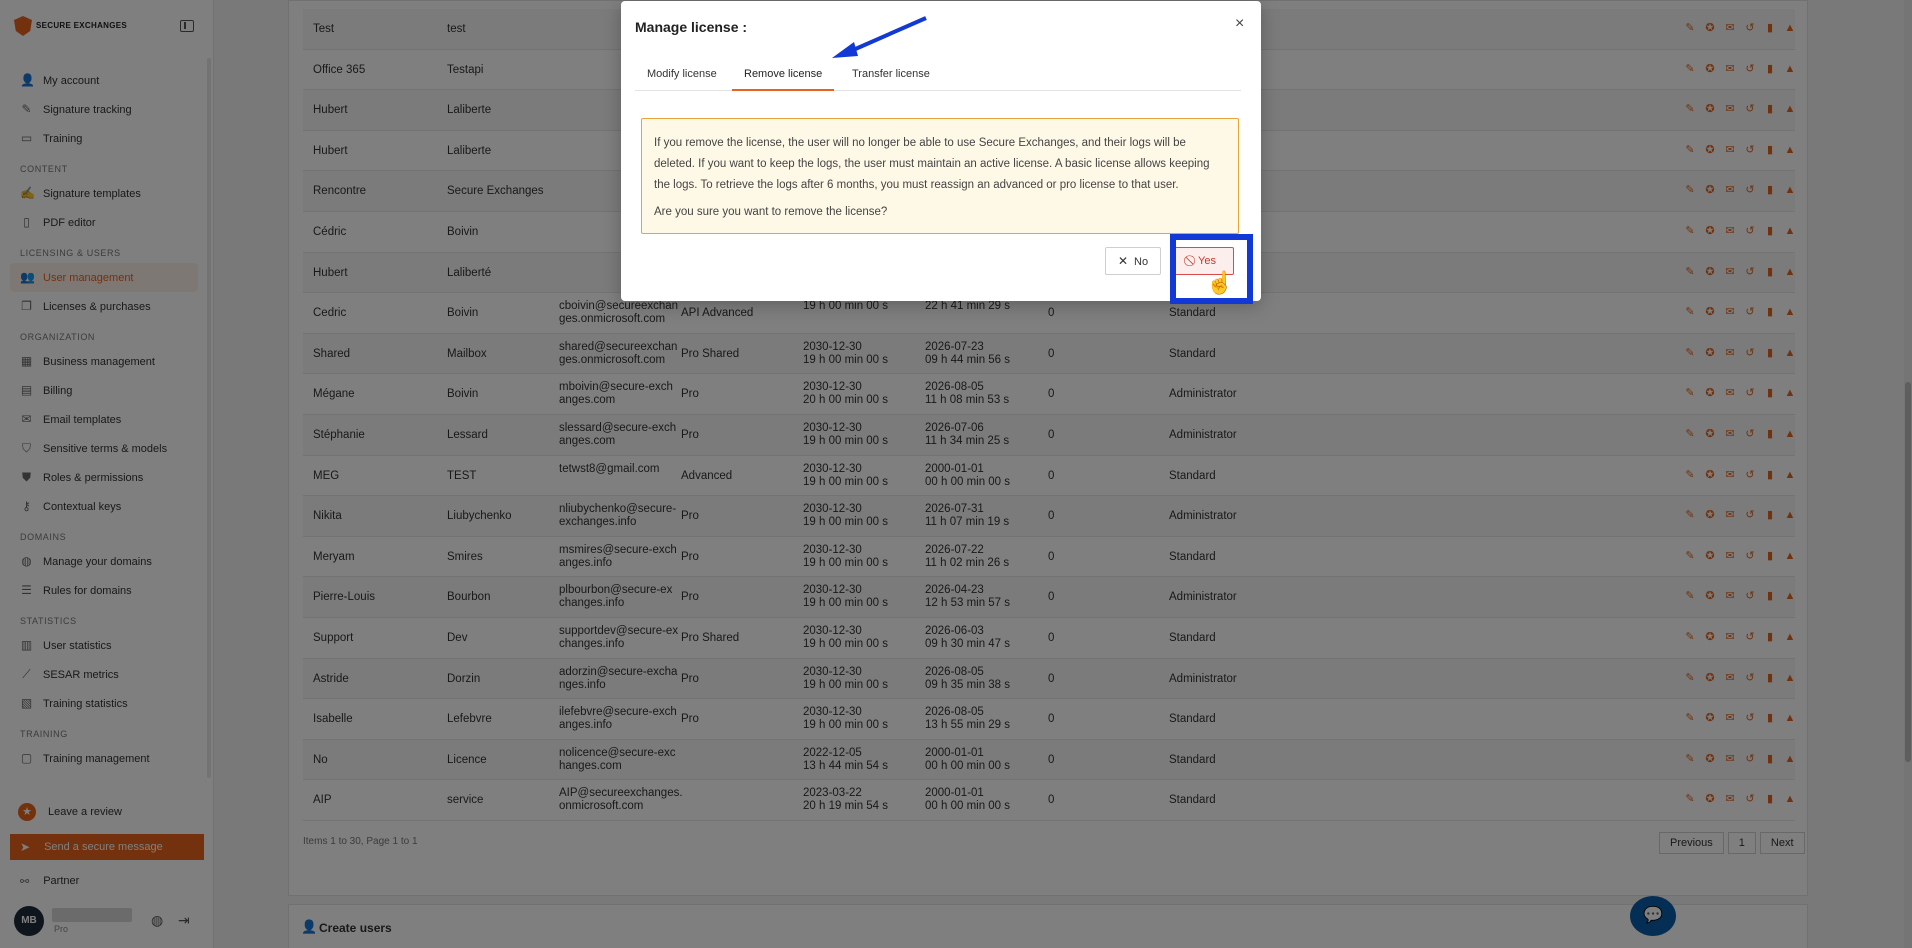 The image size is (1912, 948). Describe the element at coordinates (1239, 24) in the screenshot. I see `close-icon: ×` at that location.